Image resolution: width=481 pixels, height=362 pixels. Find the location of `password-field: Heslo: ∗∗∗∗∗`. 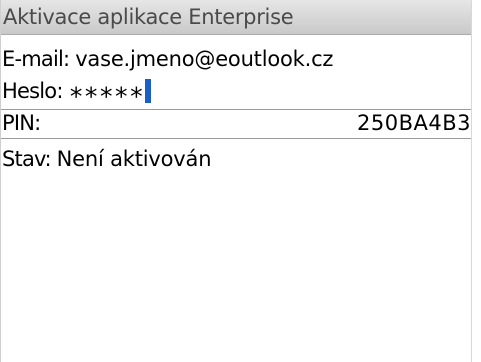

password-field: Heslo: ∗∗∗∗∗ is located at coordinates (236, 91).